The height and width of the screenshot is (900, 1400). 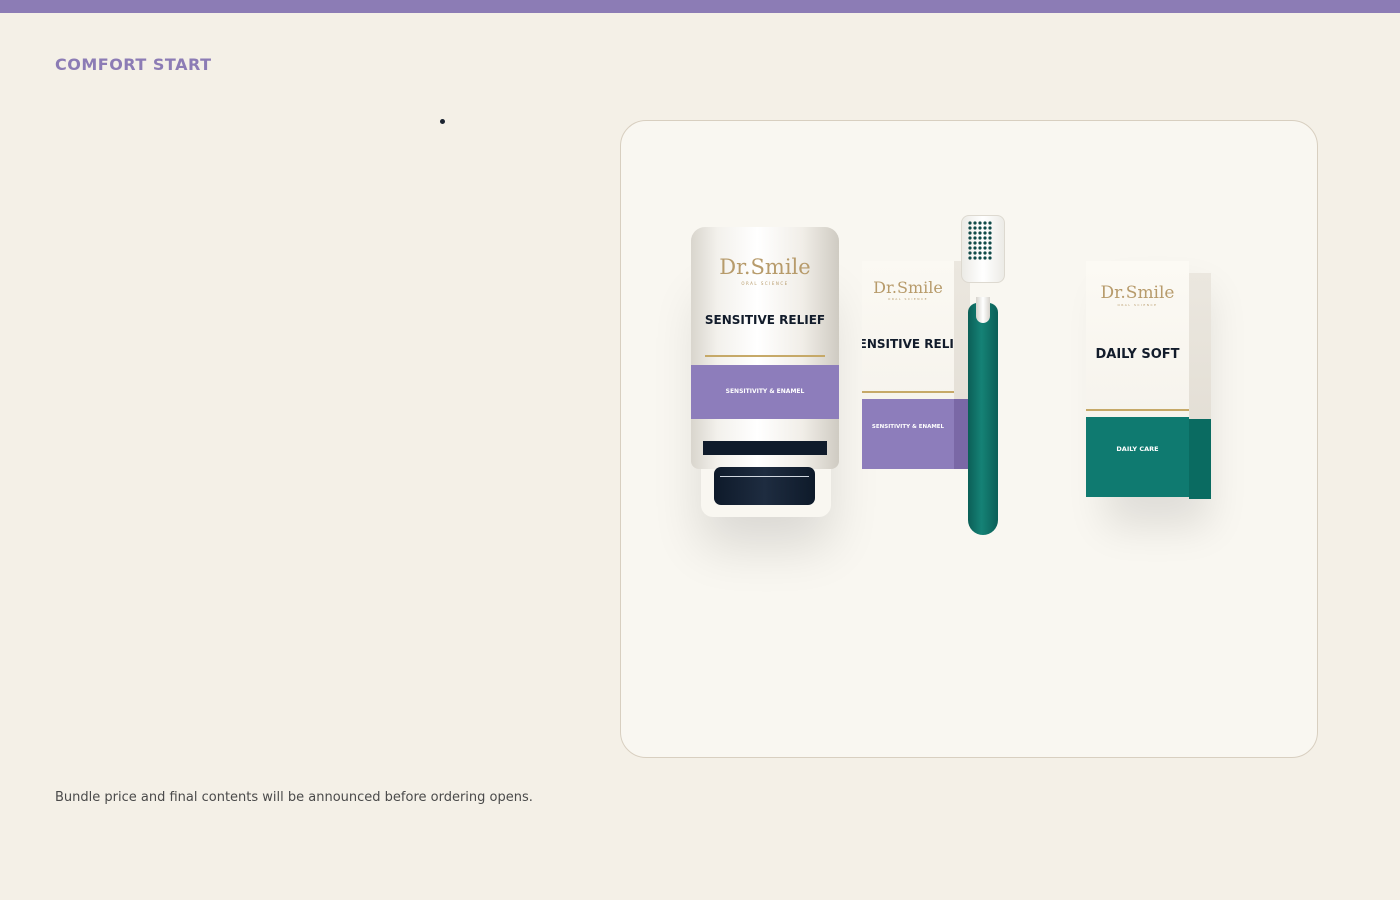 I want to click on box1-band: SENSITIVITY & ENAMEL, so click(x=908, y=434).